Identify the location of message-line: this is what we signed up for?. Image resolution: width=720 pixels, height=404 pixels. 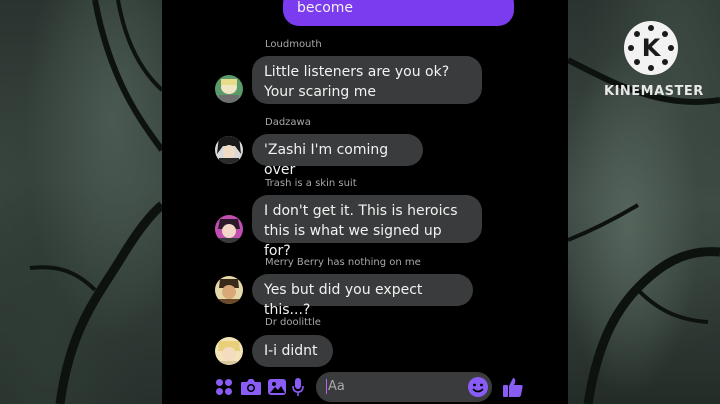
(353, 241).